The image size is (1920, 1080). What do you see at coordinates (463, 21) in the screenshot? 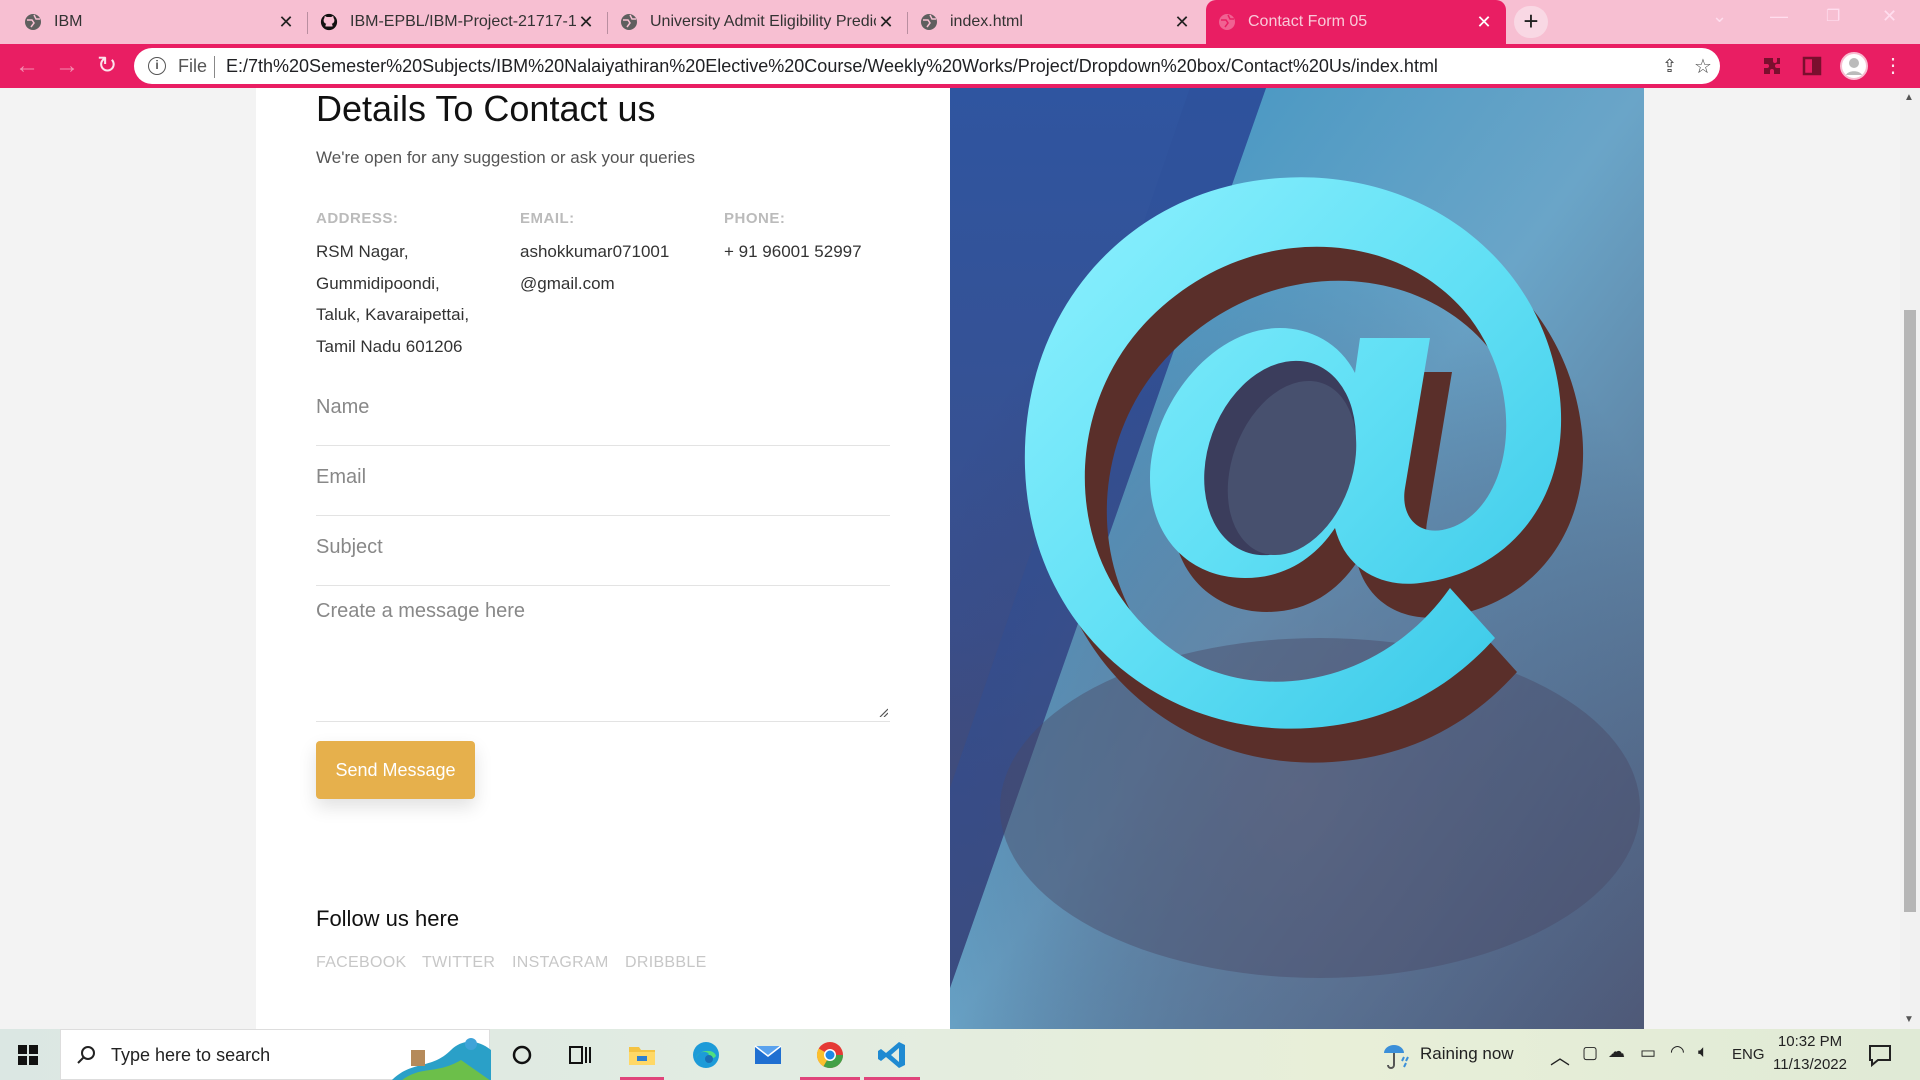
I see `tab-label: IBM-EPBL/IBM-Project-21717-16` at bounding box center [463, 21].